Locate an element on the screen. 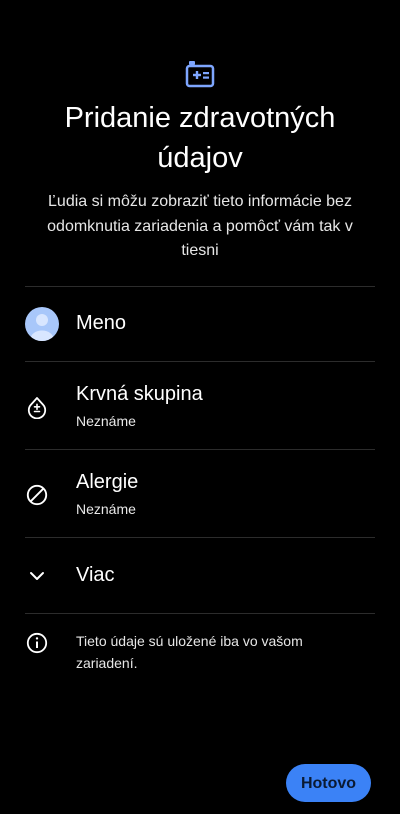  page-title: Pridanie zdravotných údajov is located at coordinates (200, 138).